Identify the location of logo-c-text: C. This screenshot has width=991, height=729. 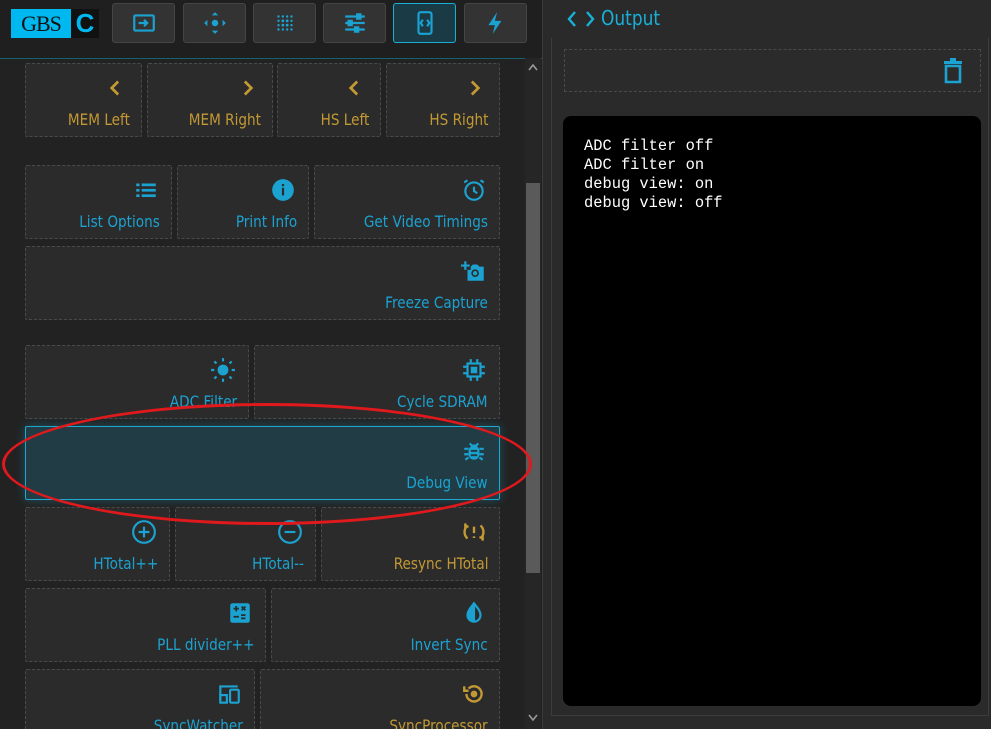
(85, 23).